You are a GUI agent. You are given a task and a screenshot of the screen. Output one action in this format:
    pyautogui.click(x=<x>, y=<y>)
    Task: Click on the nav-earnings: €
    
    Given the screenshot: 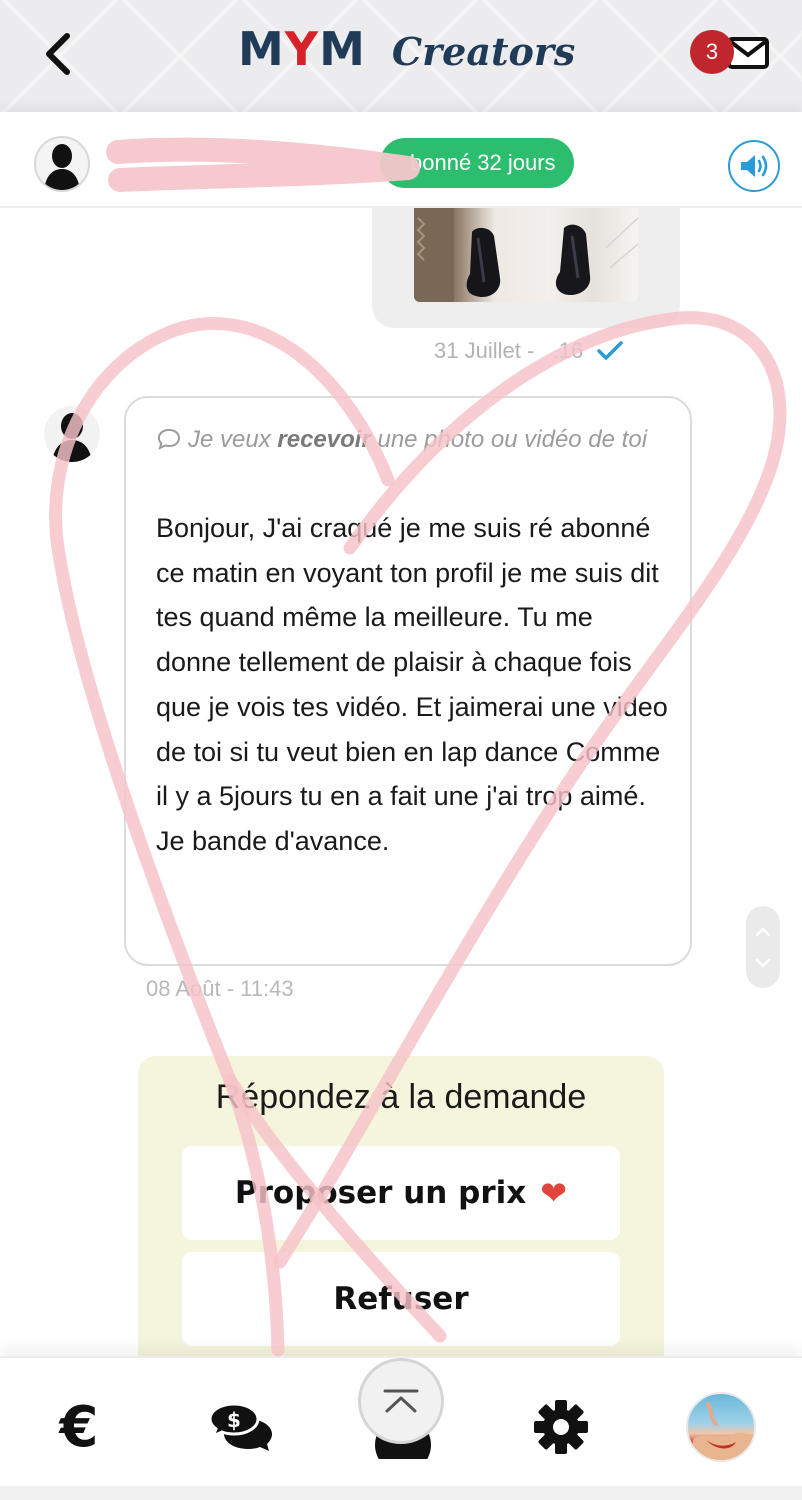 What is the action you would take?
    pyautogui.click(x=79, y=1427)
    